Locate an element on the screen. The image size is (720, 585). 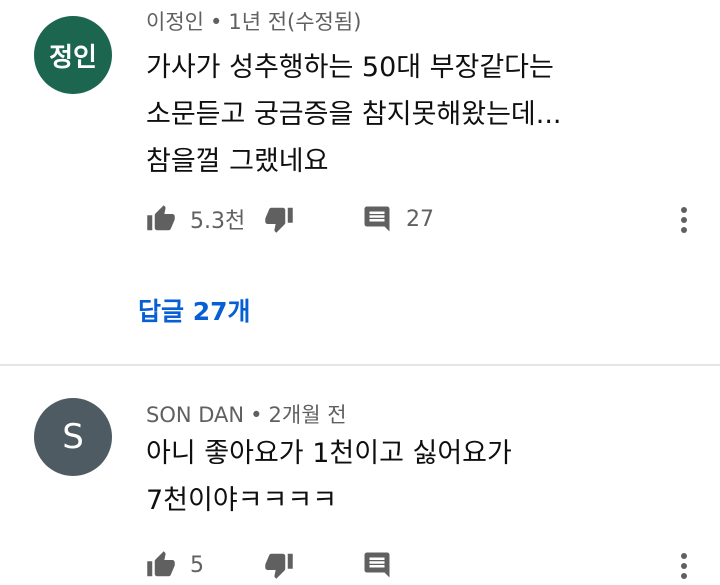
comment-actions: 5.3천 27 is located at coordinates (290, 219).